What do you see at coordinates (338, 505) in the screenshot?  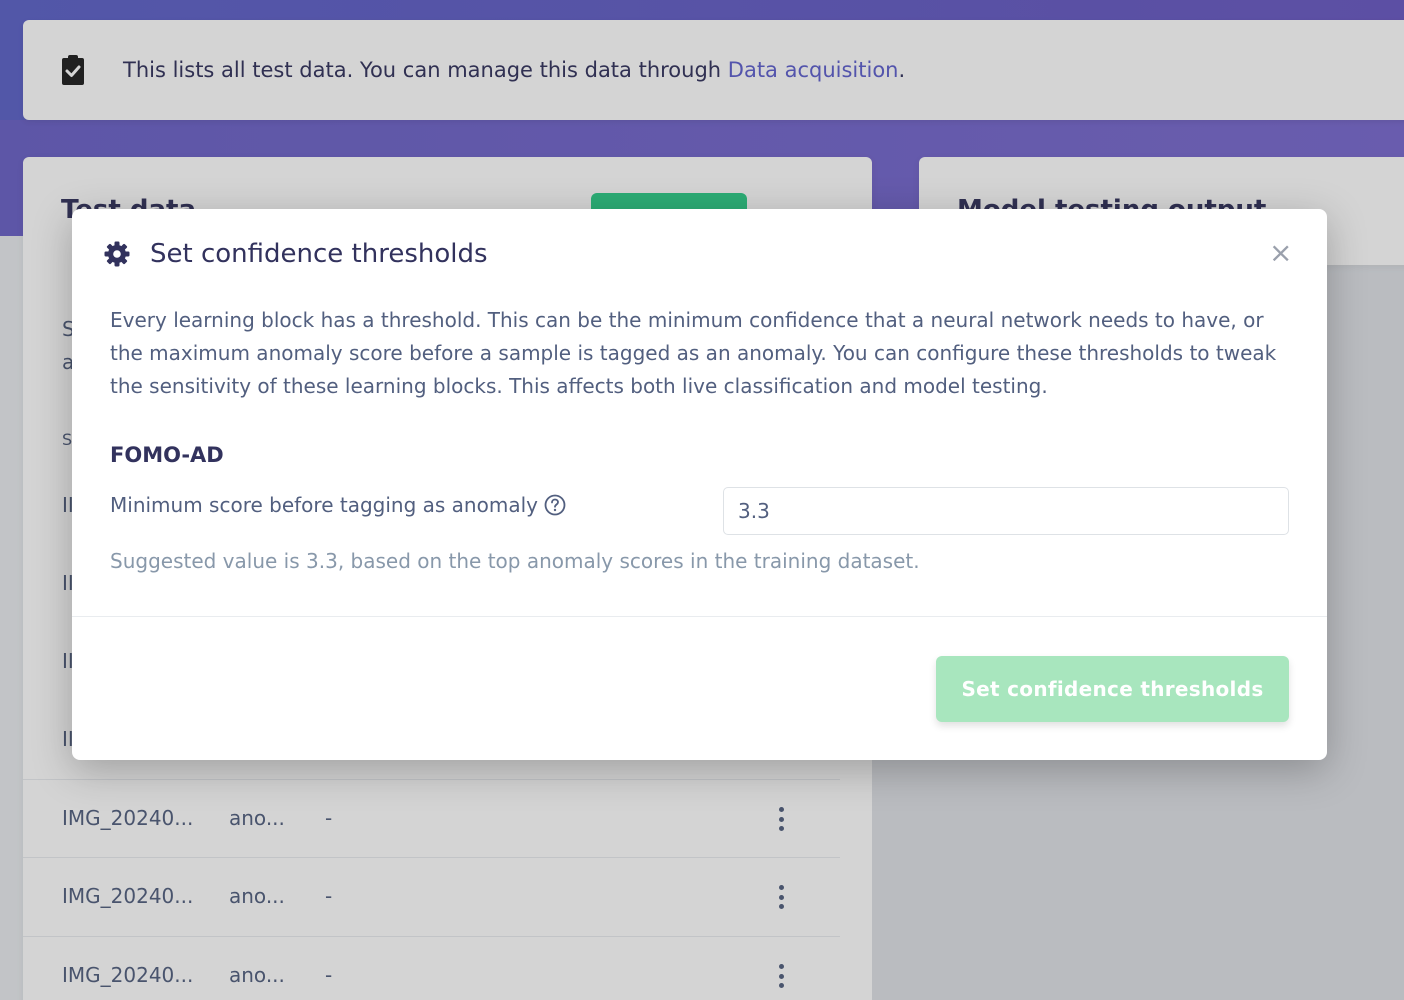 I see `threshold-label: Minimum score before tagging as anomaly` at bounding box center [338, 505].